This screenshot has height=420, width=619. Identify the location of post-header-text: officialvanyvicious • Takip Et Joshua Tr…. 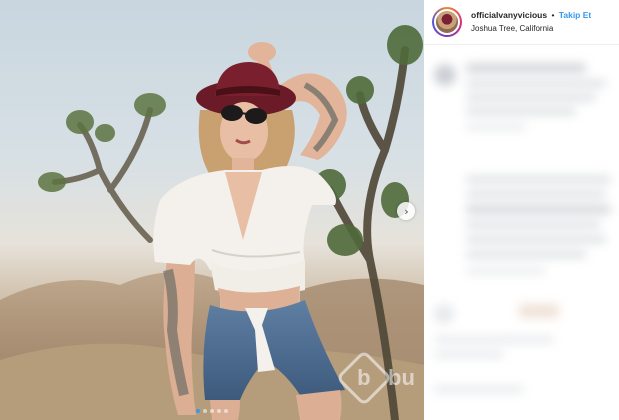
(531, 22).